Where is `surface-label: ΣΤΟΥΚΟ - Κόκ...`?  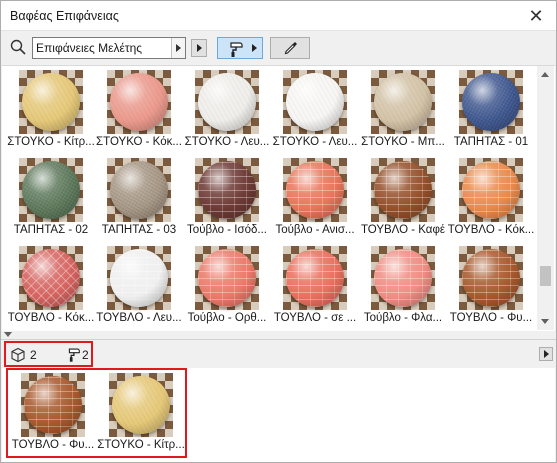
surface-label: ΣΤΟΥΚΟ - Κόκ... is located at coordinates (139, 142).